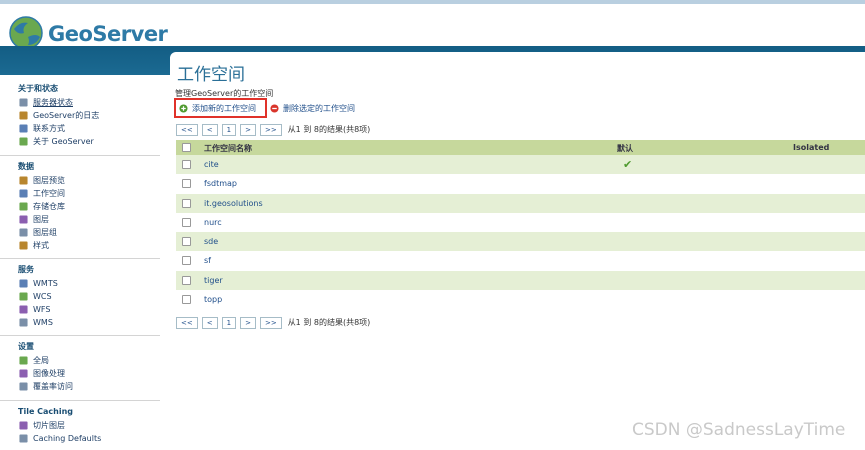 This screenshot has width=865, height=450. Describe the element at coordinates (81, 128) in the screenshot. I see `sidebar-item: 联系方式` at that location.